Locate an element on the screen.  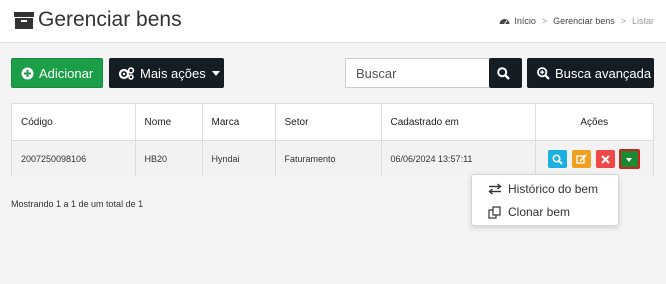
column-header-codigo: Código is located at coordinates (74, 122).